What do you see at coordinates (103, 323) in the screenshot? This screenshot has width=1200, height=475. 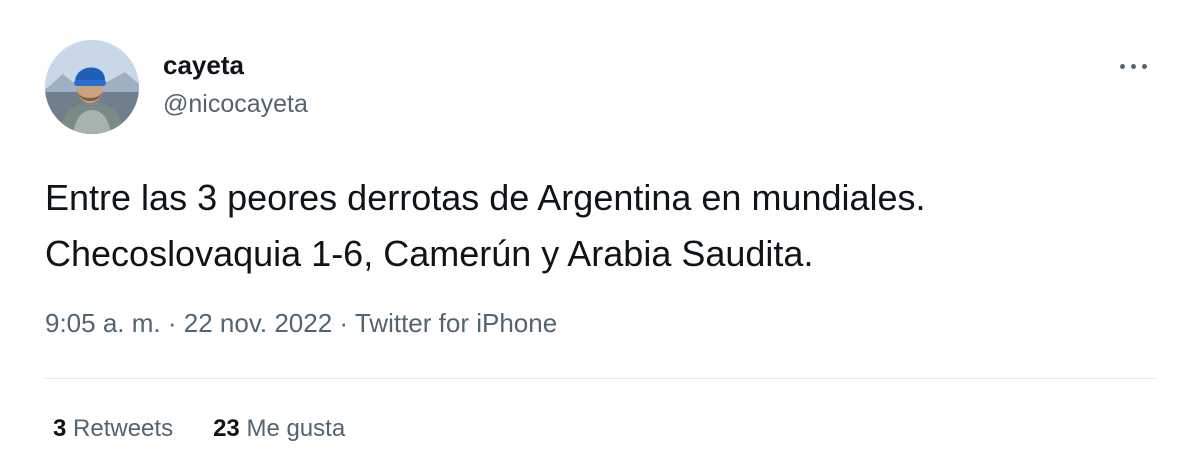 I see `tweet-time: 9:05 a. m.` at bounding box center [103, 323].